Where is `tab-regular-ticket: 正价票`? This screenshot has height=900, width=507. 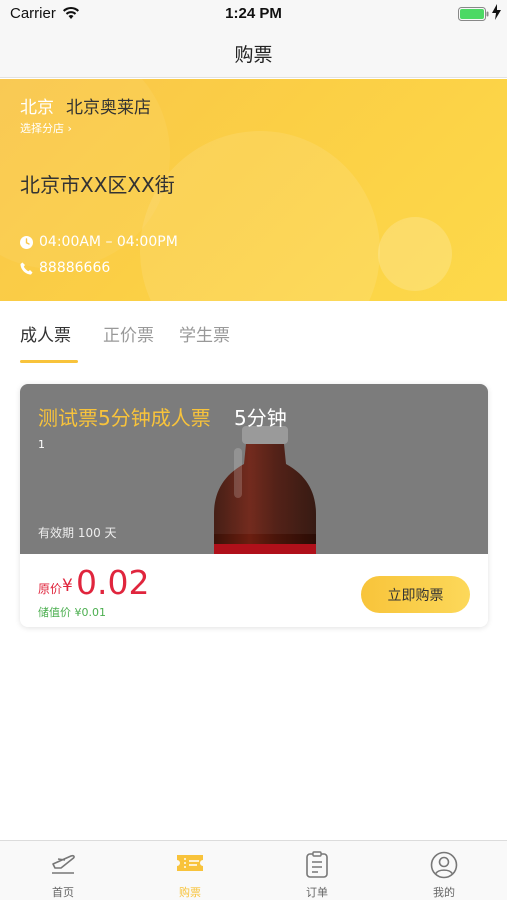 tab-regular-ticket: 正价票 is located at coordinates (128, 333).